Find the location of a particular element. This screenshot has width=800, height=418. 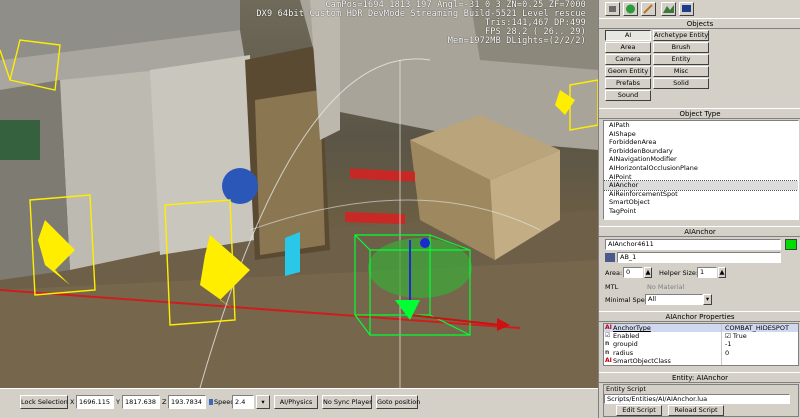

category-solid-button: Solid is located at coordinates (681, 83).